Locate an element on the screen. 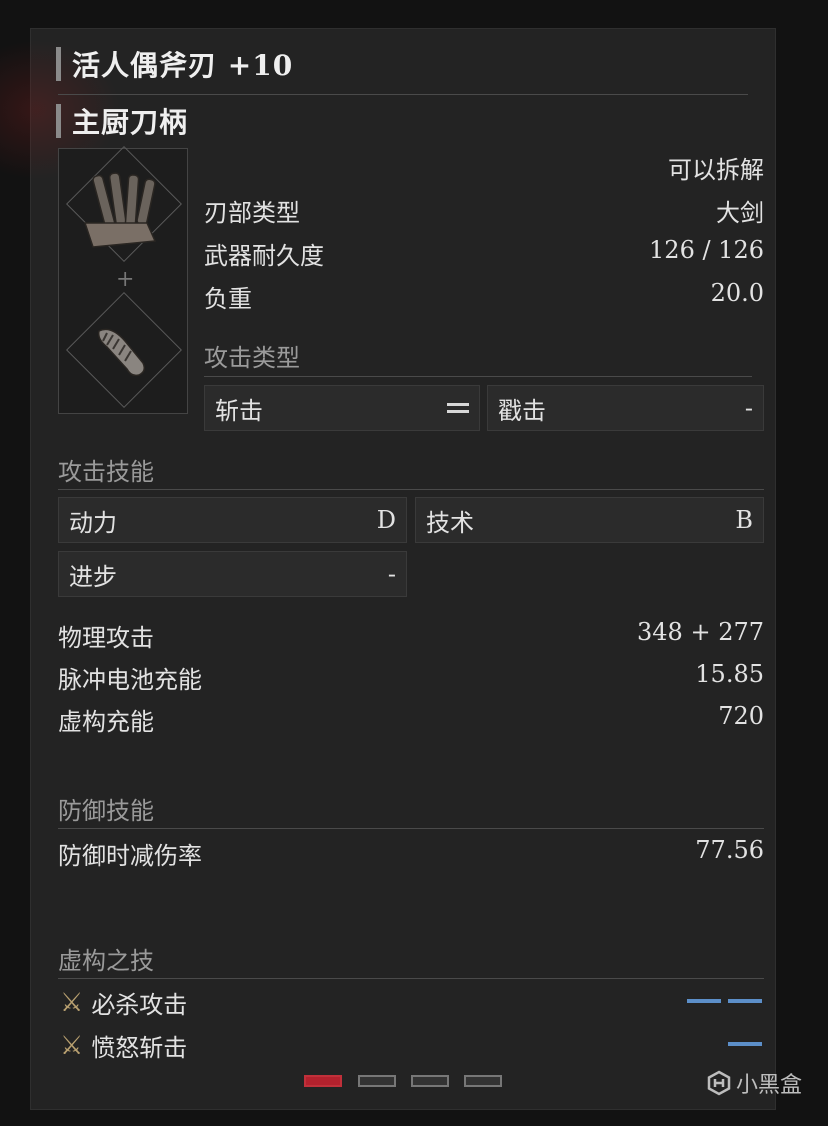 This screenshot has height=1126, width=828. technique-cell: 技术 B is located at coordinates (589, 520).